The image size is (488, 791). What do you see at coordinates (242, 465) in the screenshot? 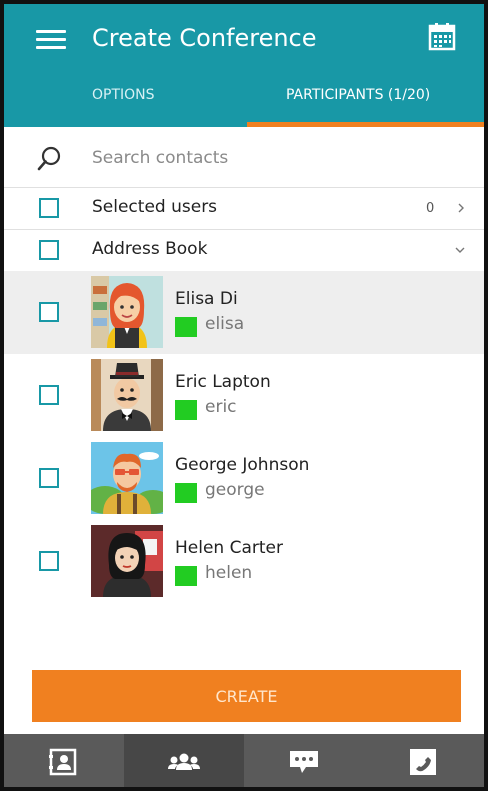
I see `contact-name: George Johnson` at bounding box center [242, 465].